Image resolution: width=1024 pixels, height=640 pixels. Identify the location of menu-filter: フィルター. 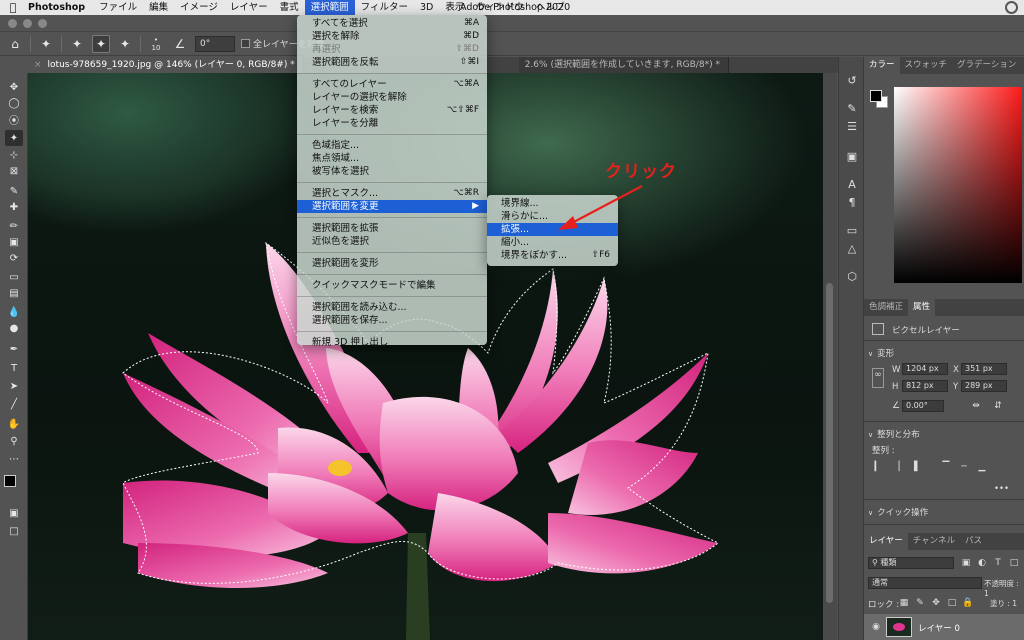
(384, 7).